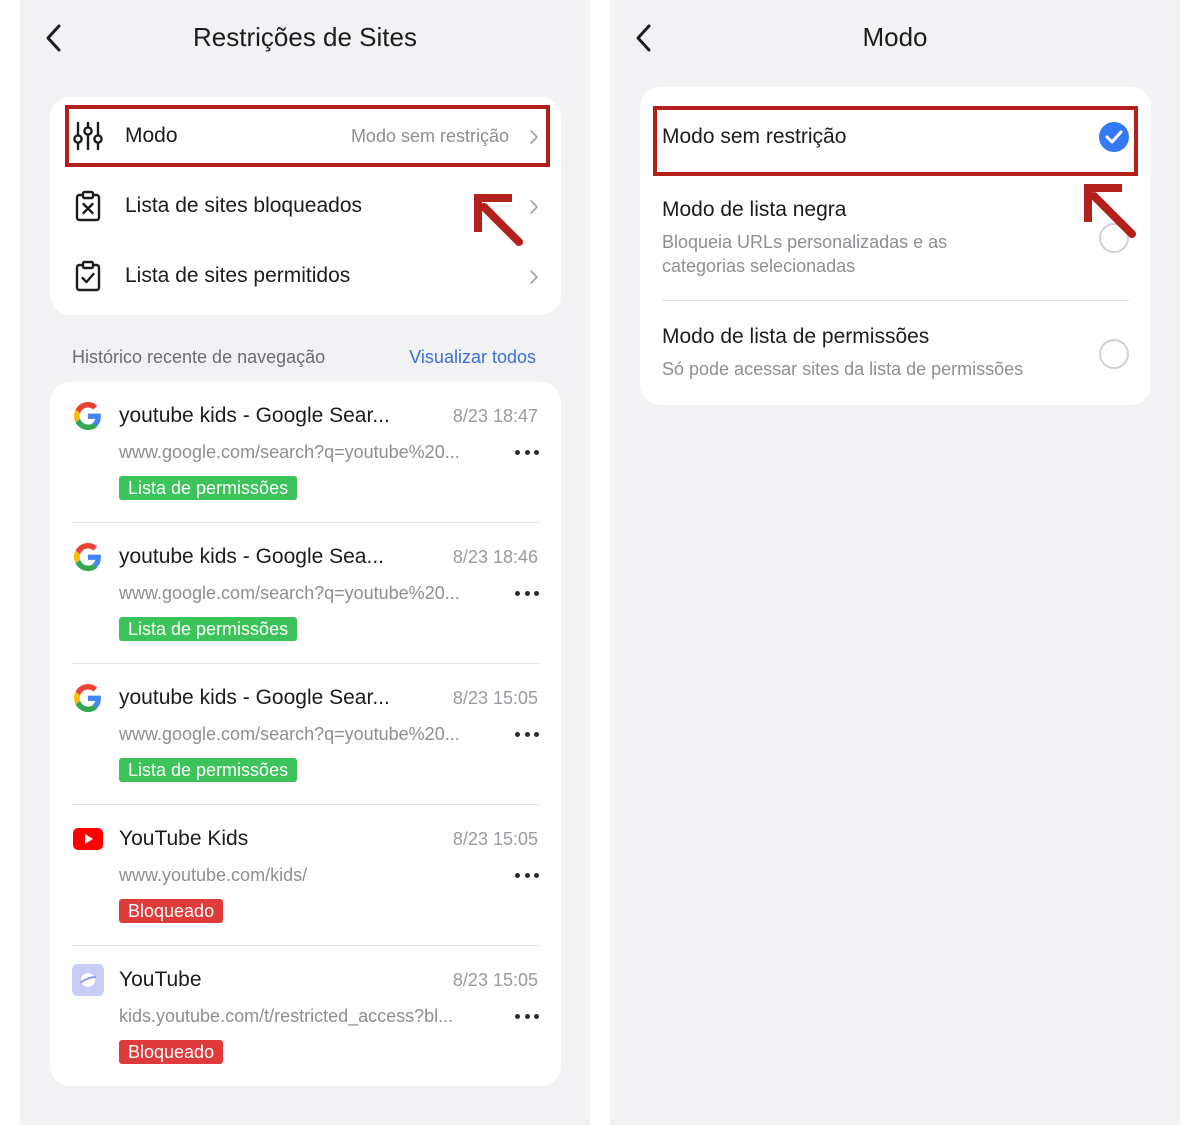 This screenshot has width=1200, height=1145. Describe the element at coordinates (243, 205) in the screenshot. I see `menu-row-label: Lista de sites bloqueados` at that location.